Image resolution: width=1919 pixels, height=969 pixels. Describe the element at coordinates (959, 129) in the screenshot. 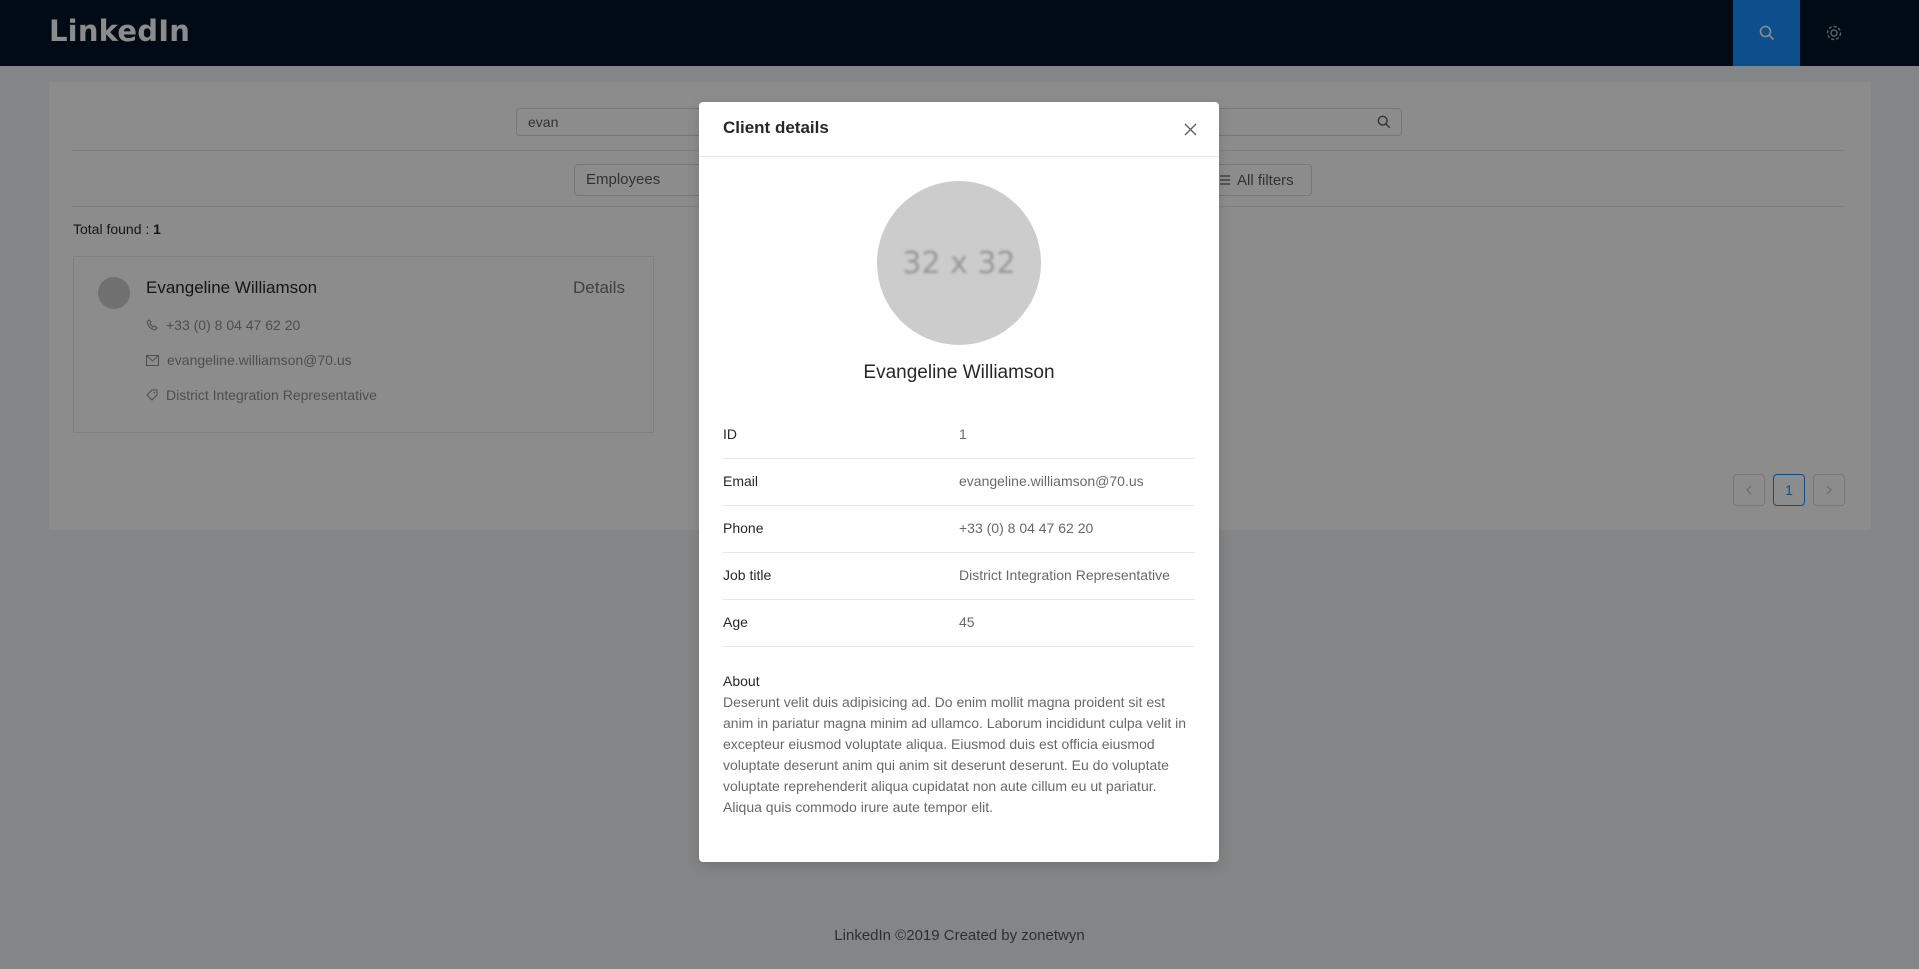

I see `modal-header: Client details` at that location.